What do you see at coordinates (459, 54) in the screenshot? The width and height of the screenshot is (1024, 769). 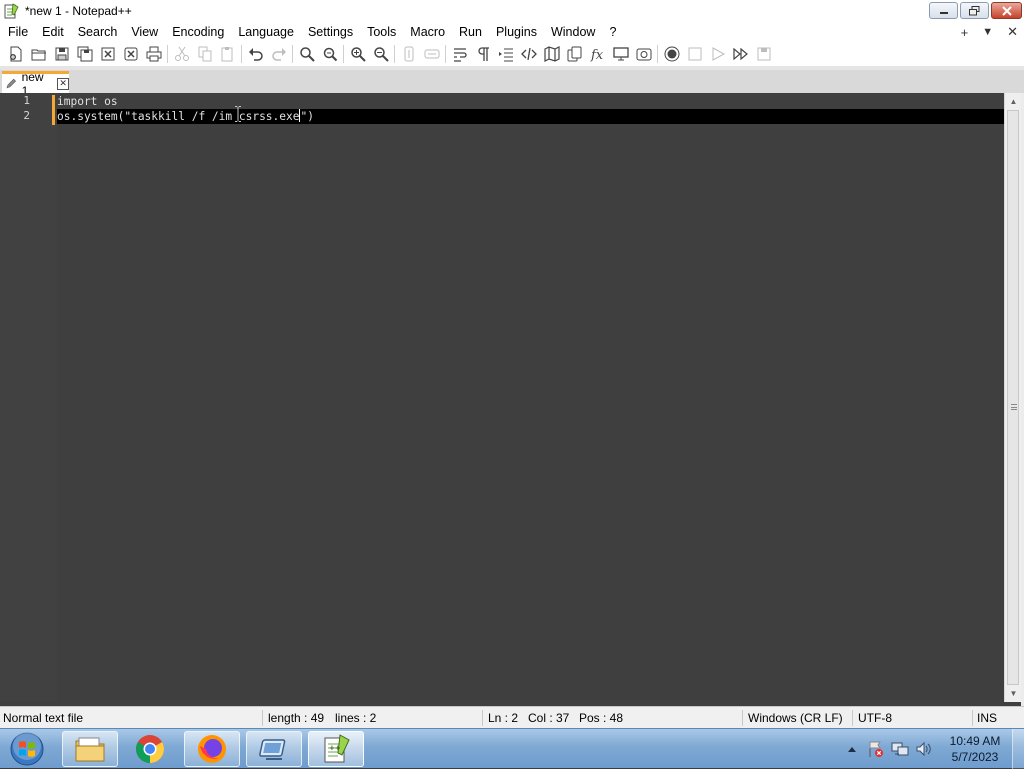 I see `word-wrap-icon` at bounding box center [459, 54].